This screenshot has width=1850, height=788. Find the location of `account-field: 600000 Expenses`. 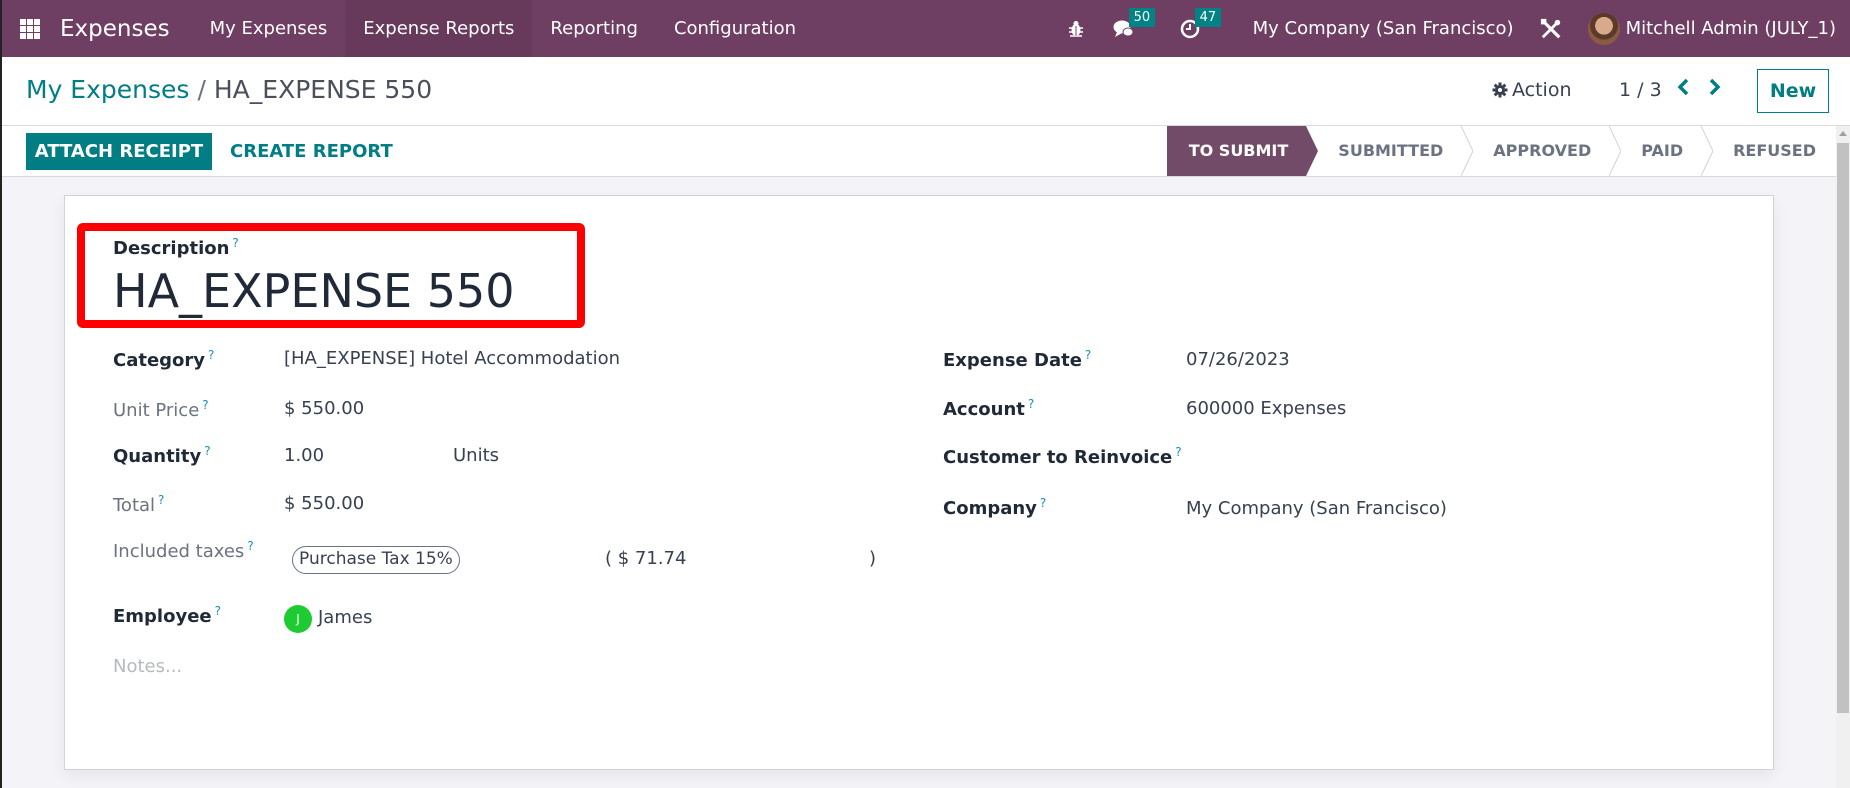

account-field: 600000 Expenses is located at coordinates (1266, 408).